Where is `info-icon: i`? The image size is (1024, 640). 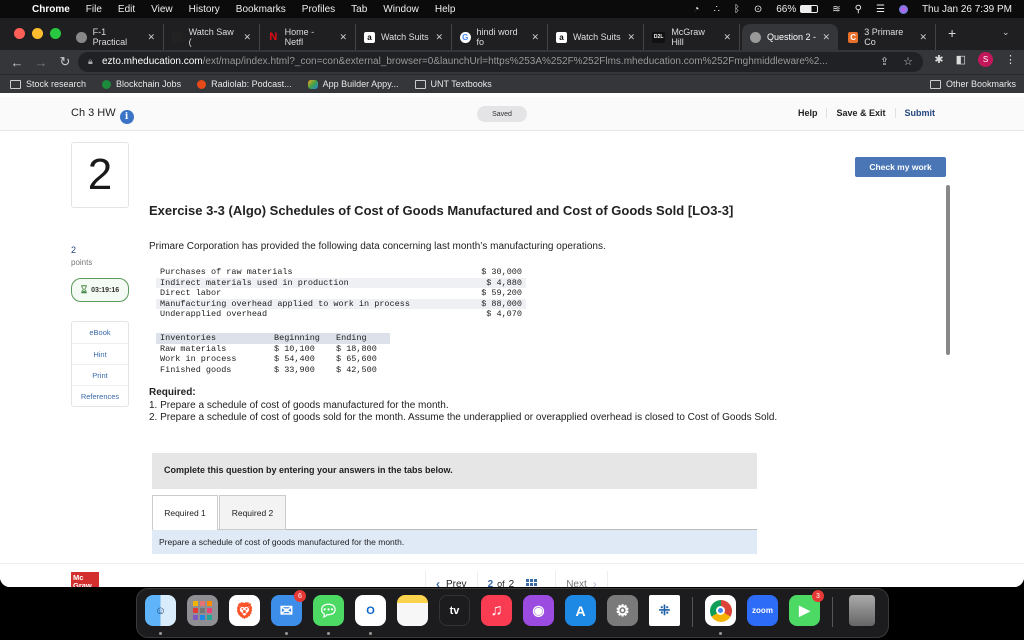 info-icon: i is located at coordinates (126, 117).